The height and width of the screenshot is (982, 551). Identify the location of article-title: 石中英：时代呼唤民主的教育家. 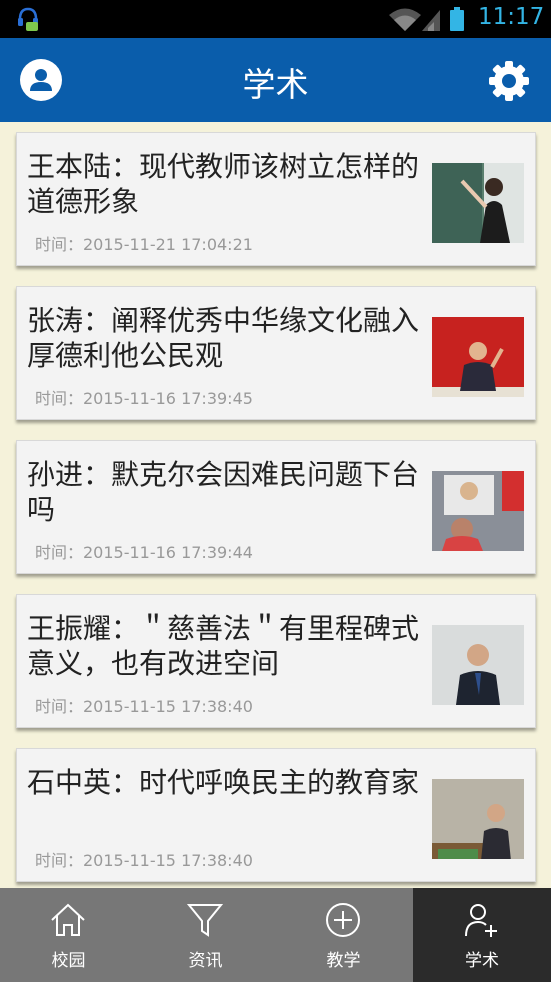
(223, 782).